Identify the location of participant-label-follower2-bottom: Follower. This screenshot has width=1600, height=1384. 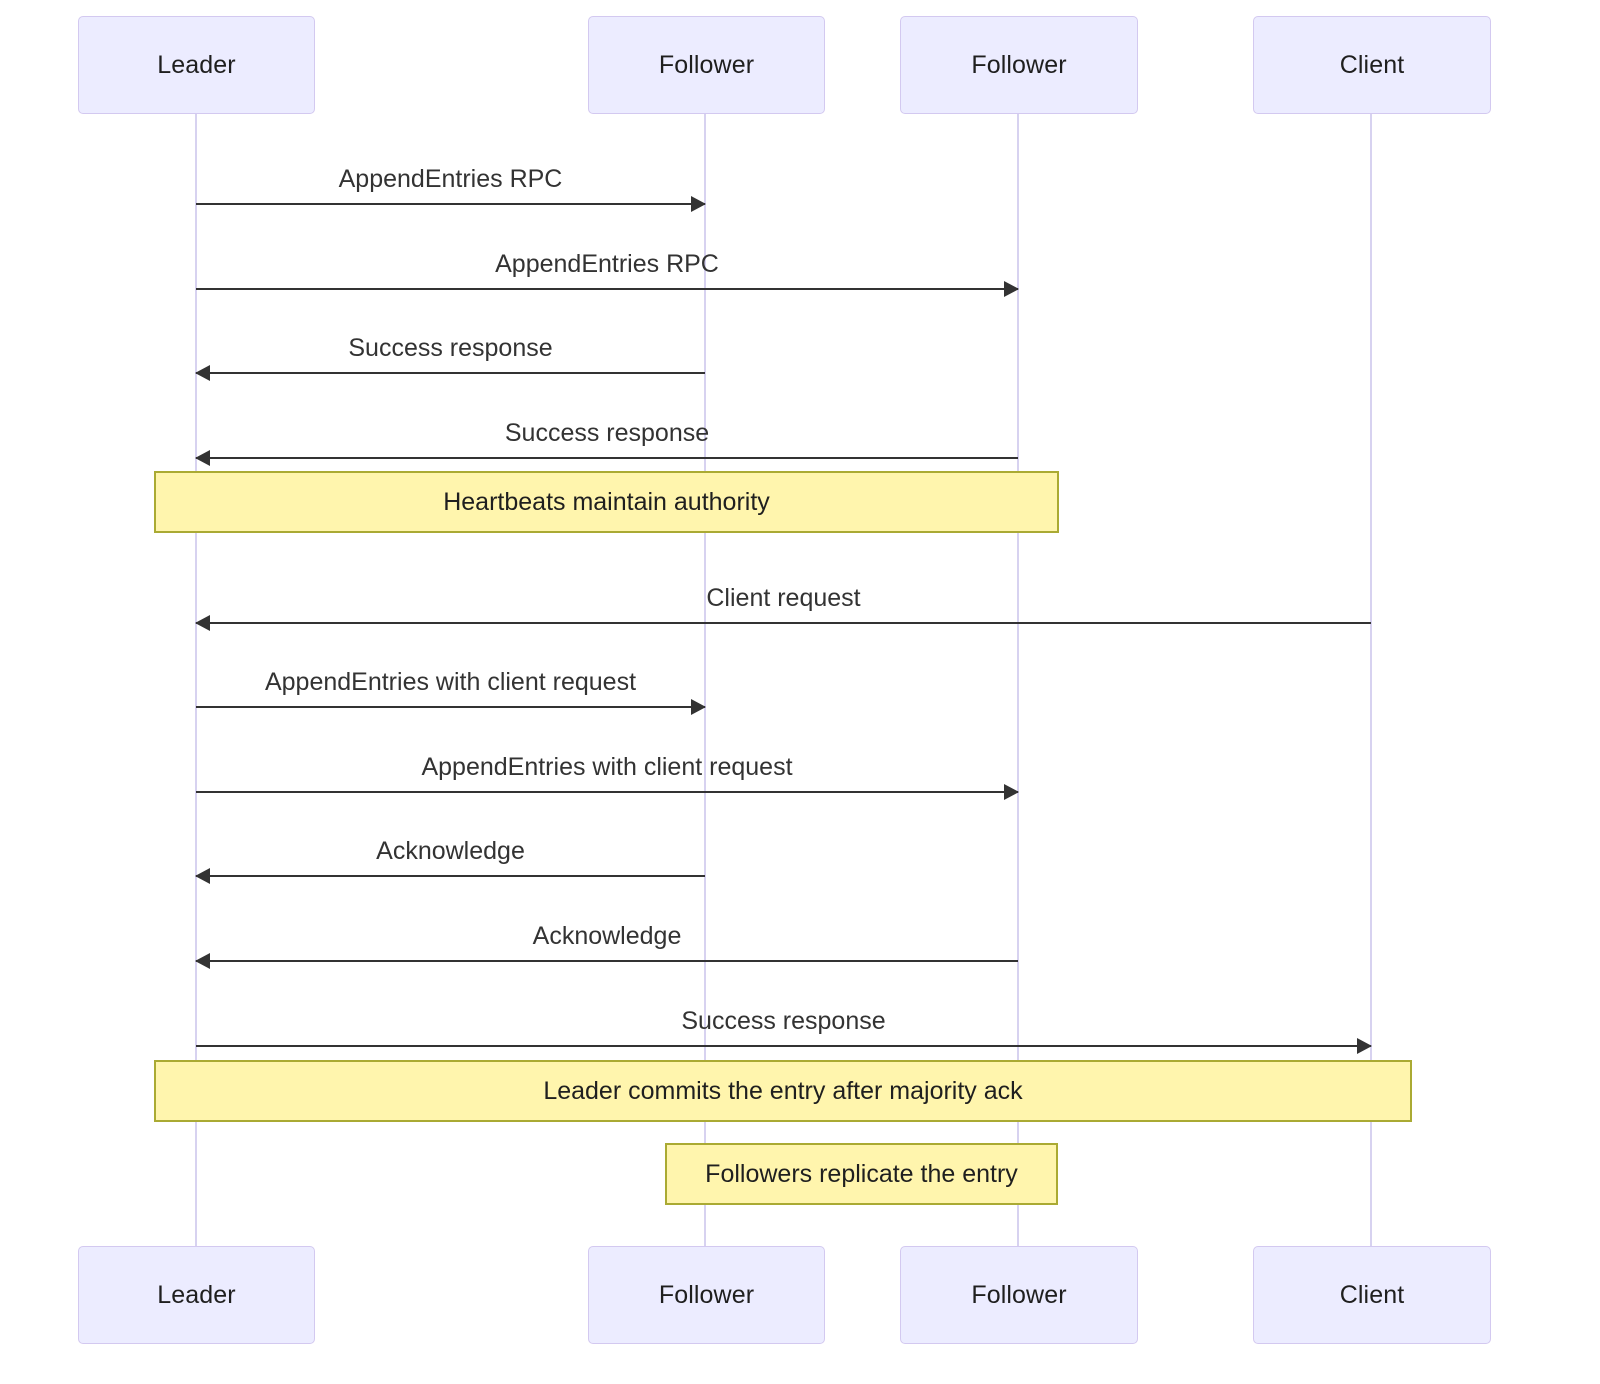
(1019, 1294).